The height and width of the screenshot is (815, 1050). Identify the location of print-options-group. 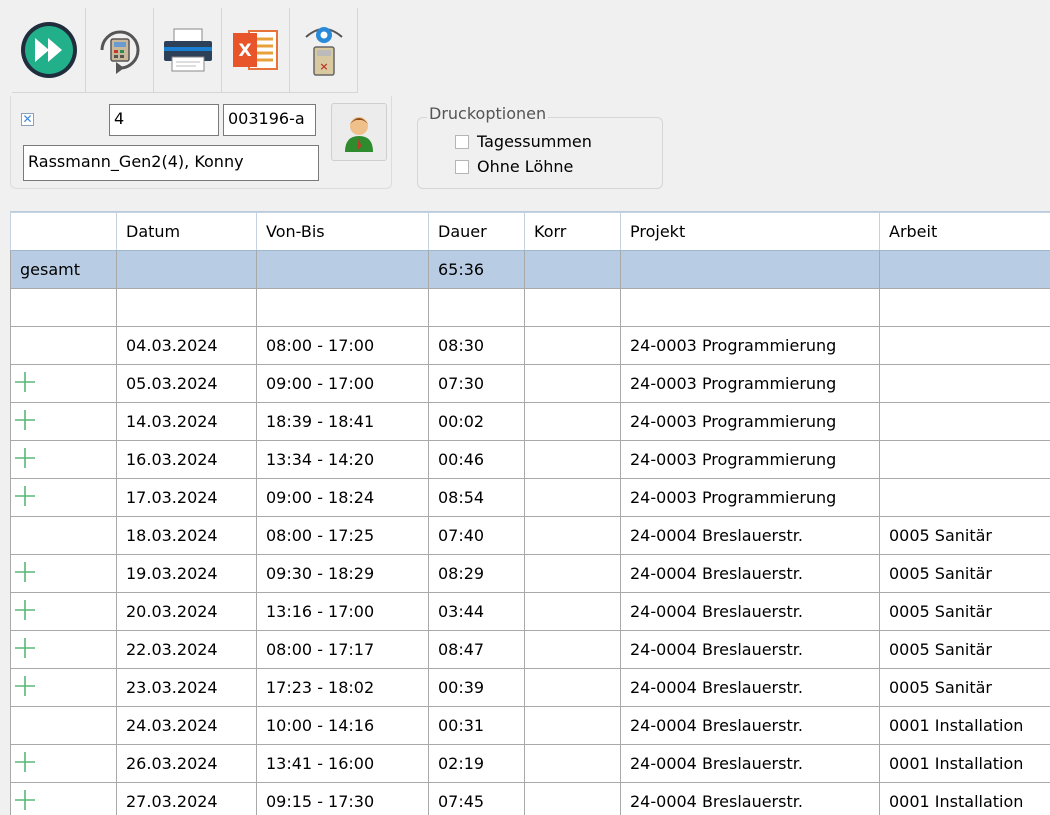
(540, 153).